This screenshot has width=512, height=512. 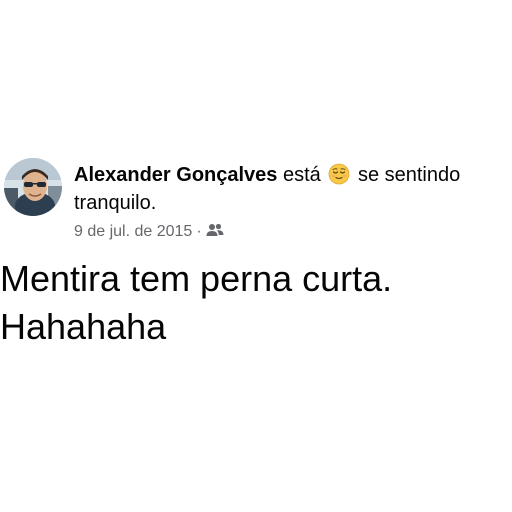 What do you see at coordinates (133, 231) in the screenshot?
I see `post-date: 9 de jul. de 2015` at bounding box center [133, 231].